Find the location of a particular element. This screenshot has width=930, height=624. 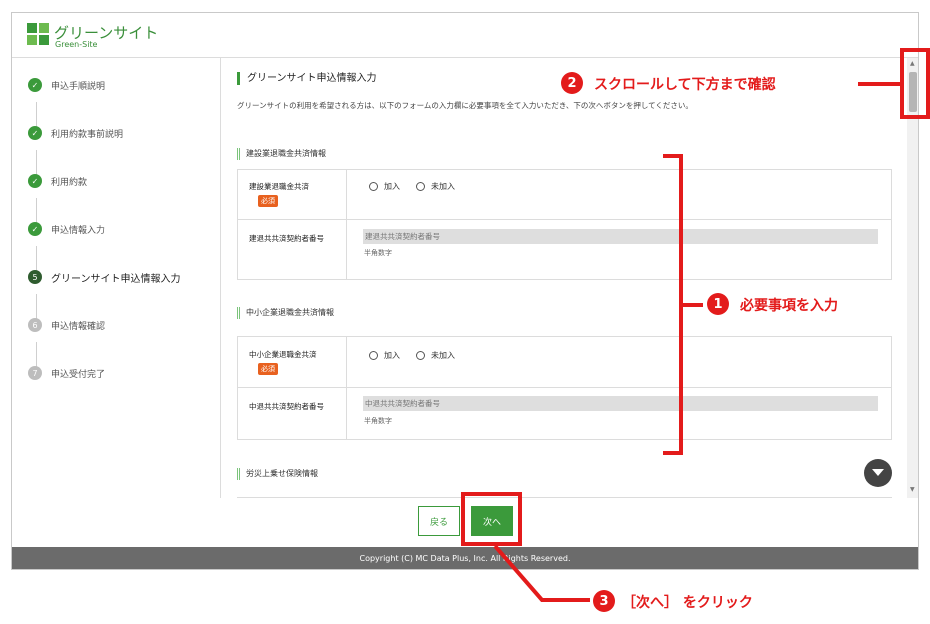

step-label: 申込情報入力 is located at coordinates (78, 230).